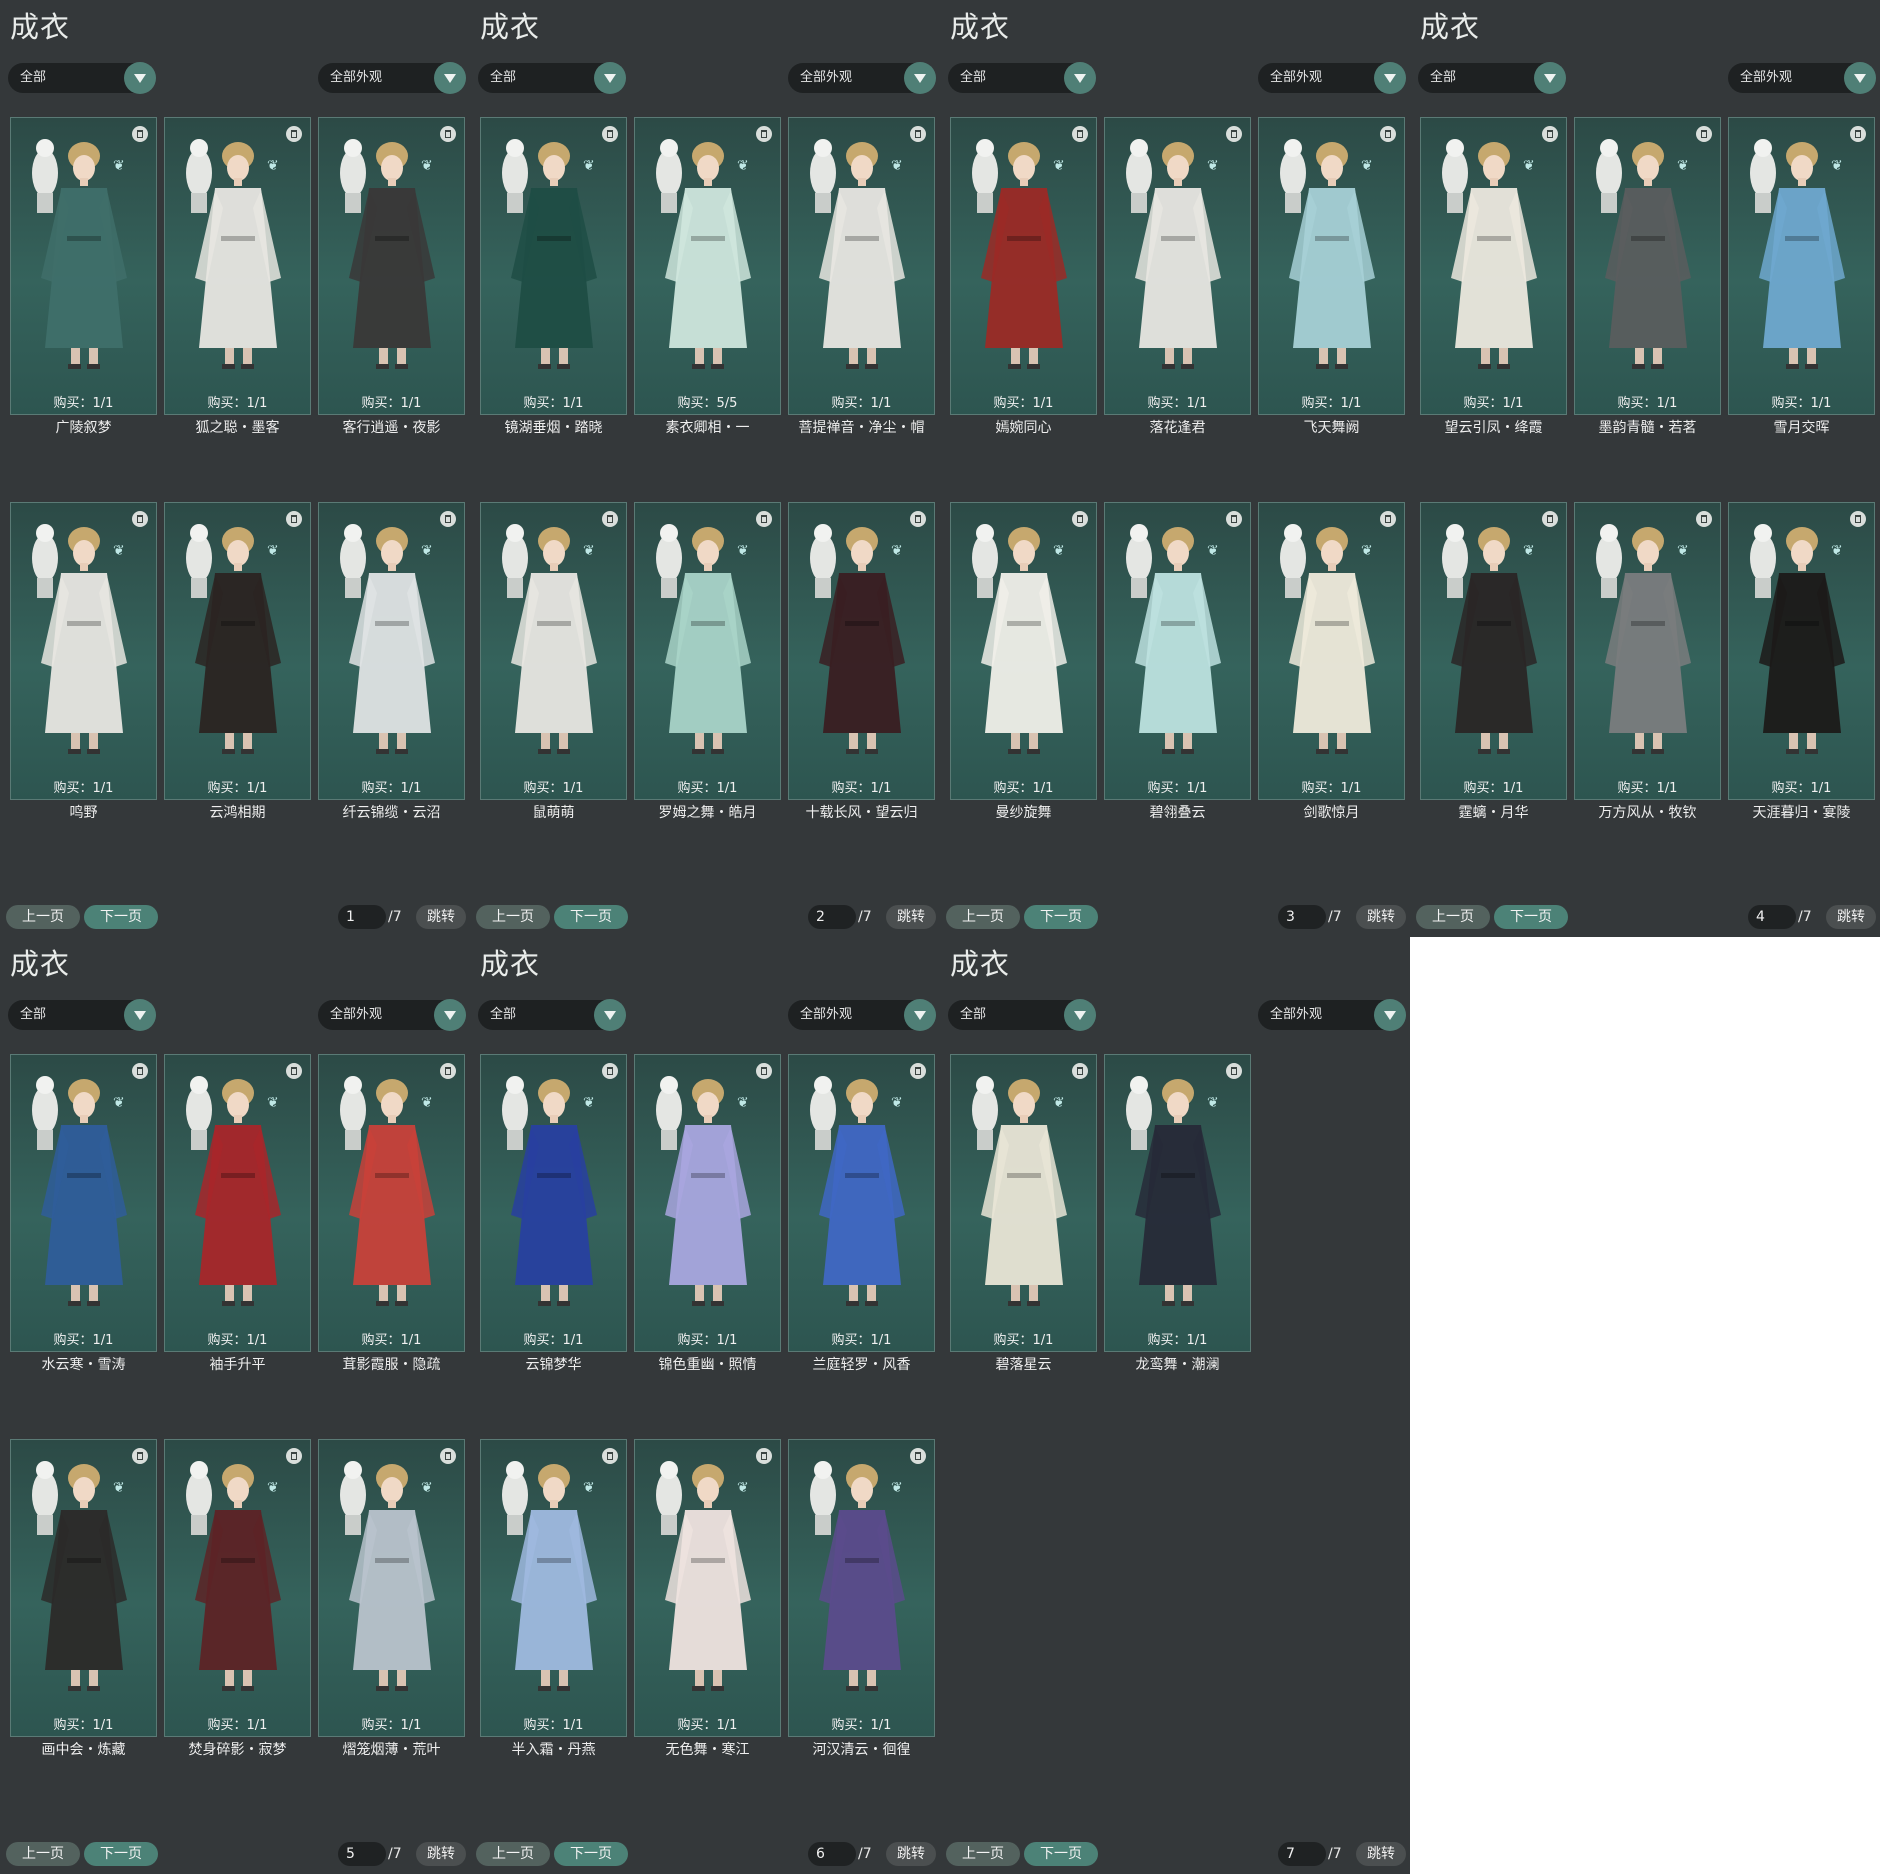 This screenshot has width=1880, height=1874. I want to click on page-number-input: 4, so click(1772, 917).